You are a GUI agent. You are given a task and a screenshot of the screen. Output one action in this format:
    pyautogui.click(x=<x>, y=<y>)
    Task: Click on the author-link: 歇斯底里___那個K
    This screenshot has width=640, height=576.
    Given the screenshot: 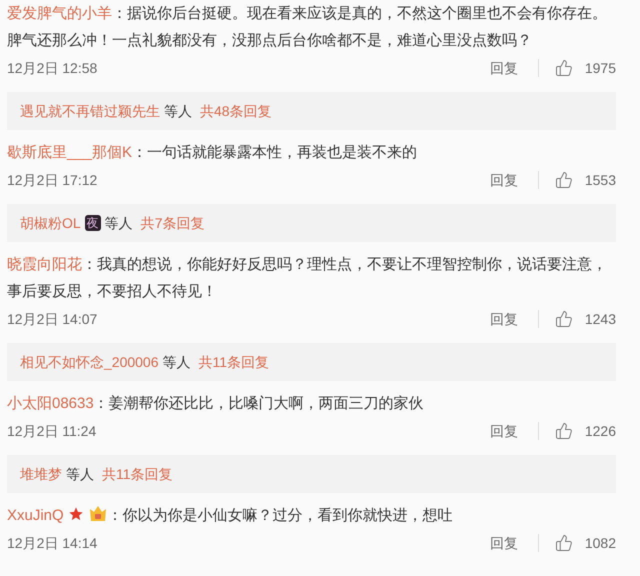 What is the action you would take?
    pyautogui.click(x=69, y=152)
    